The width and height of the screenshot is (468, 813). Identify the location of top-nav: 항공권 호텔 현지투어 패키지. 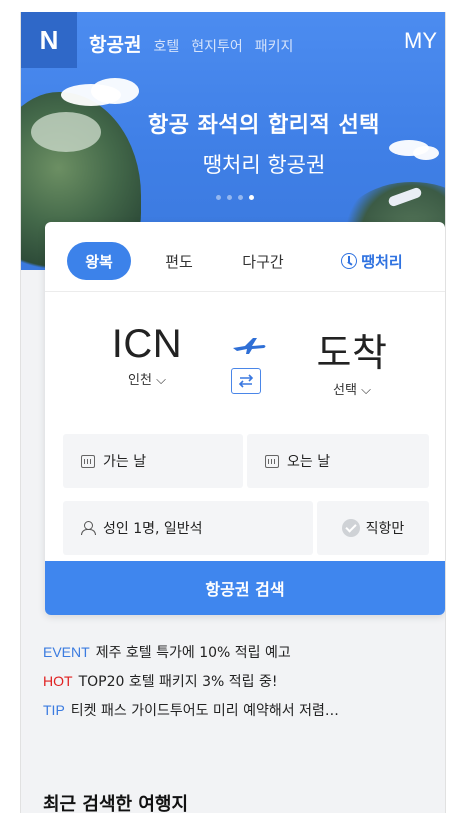
(191, 43).